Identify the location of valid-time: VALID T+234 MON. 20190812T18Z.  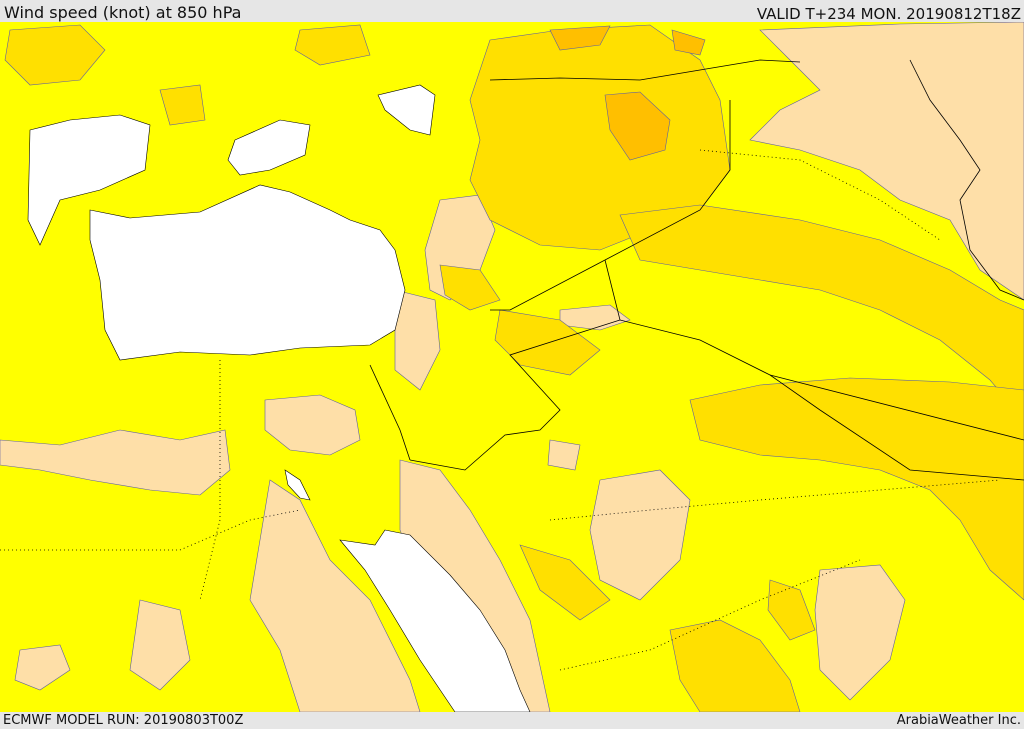
(888, 14).